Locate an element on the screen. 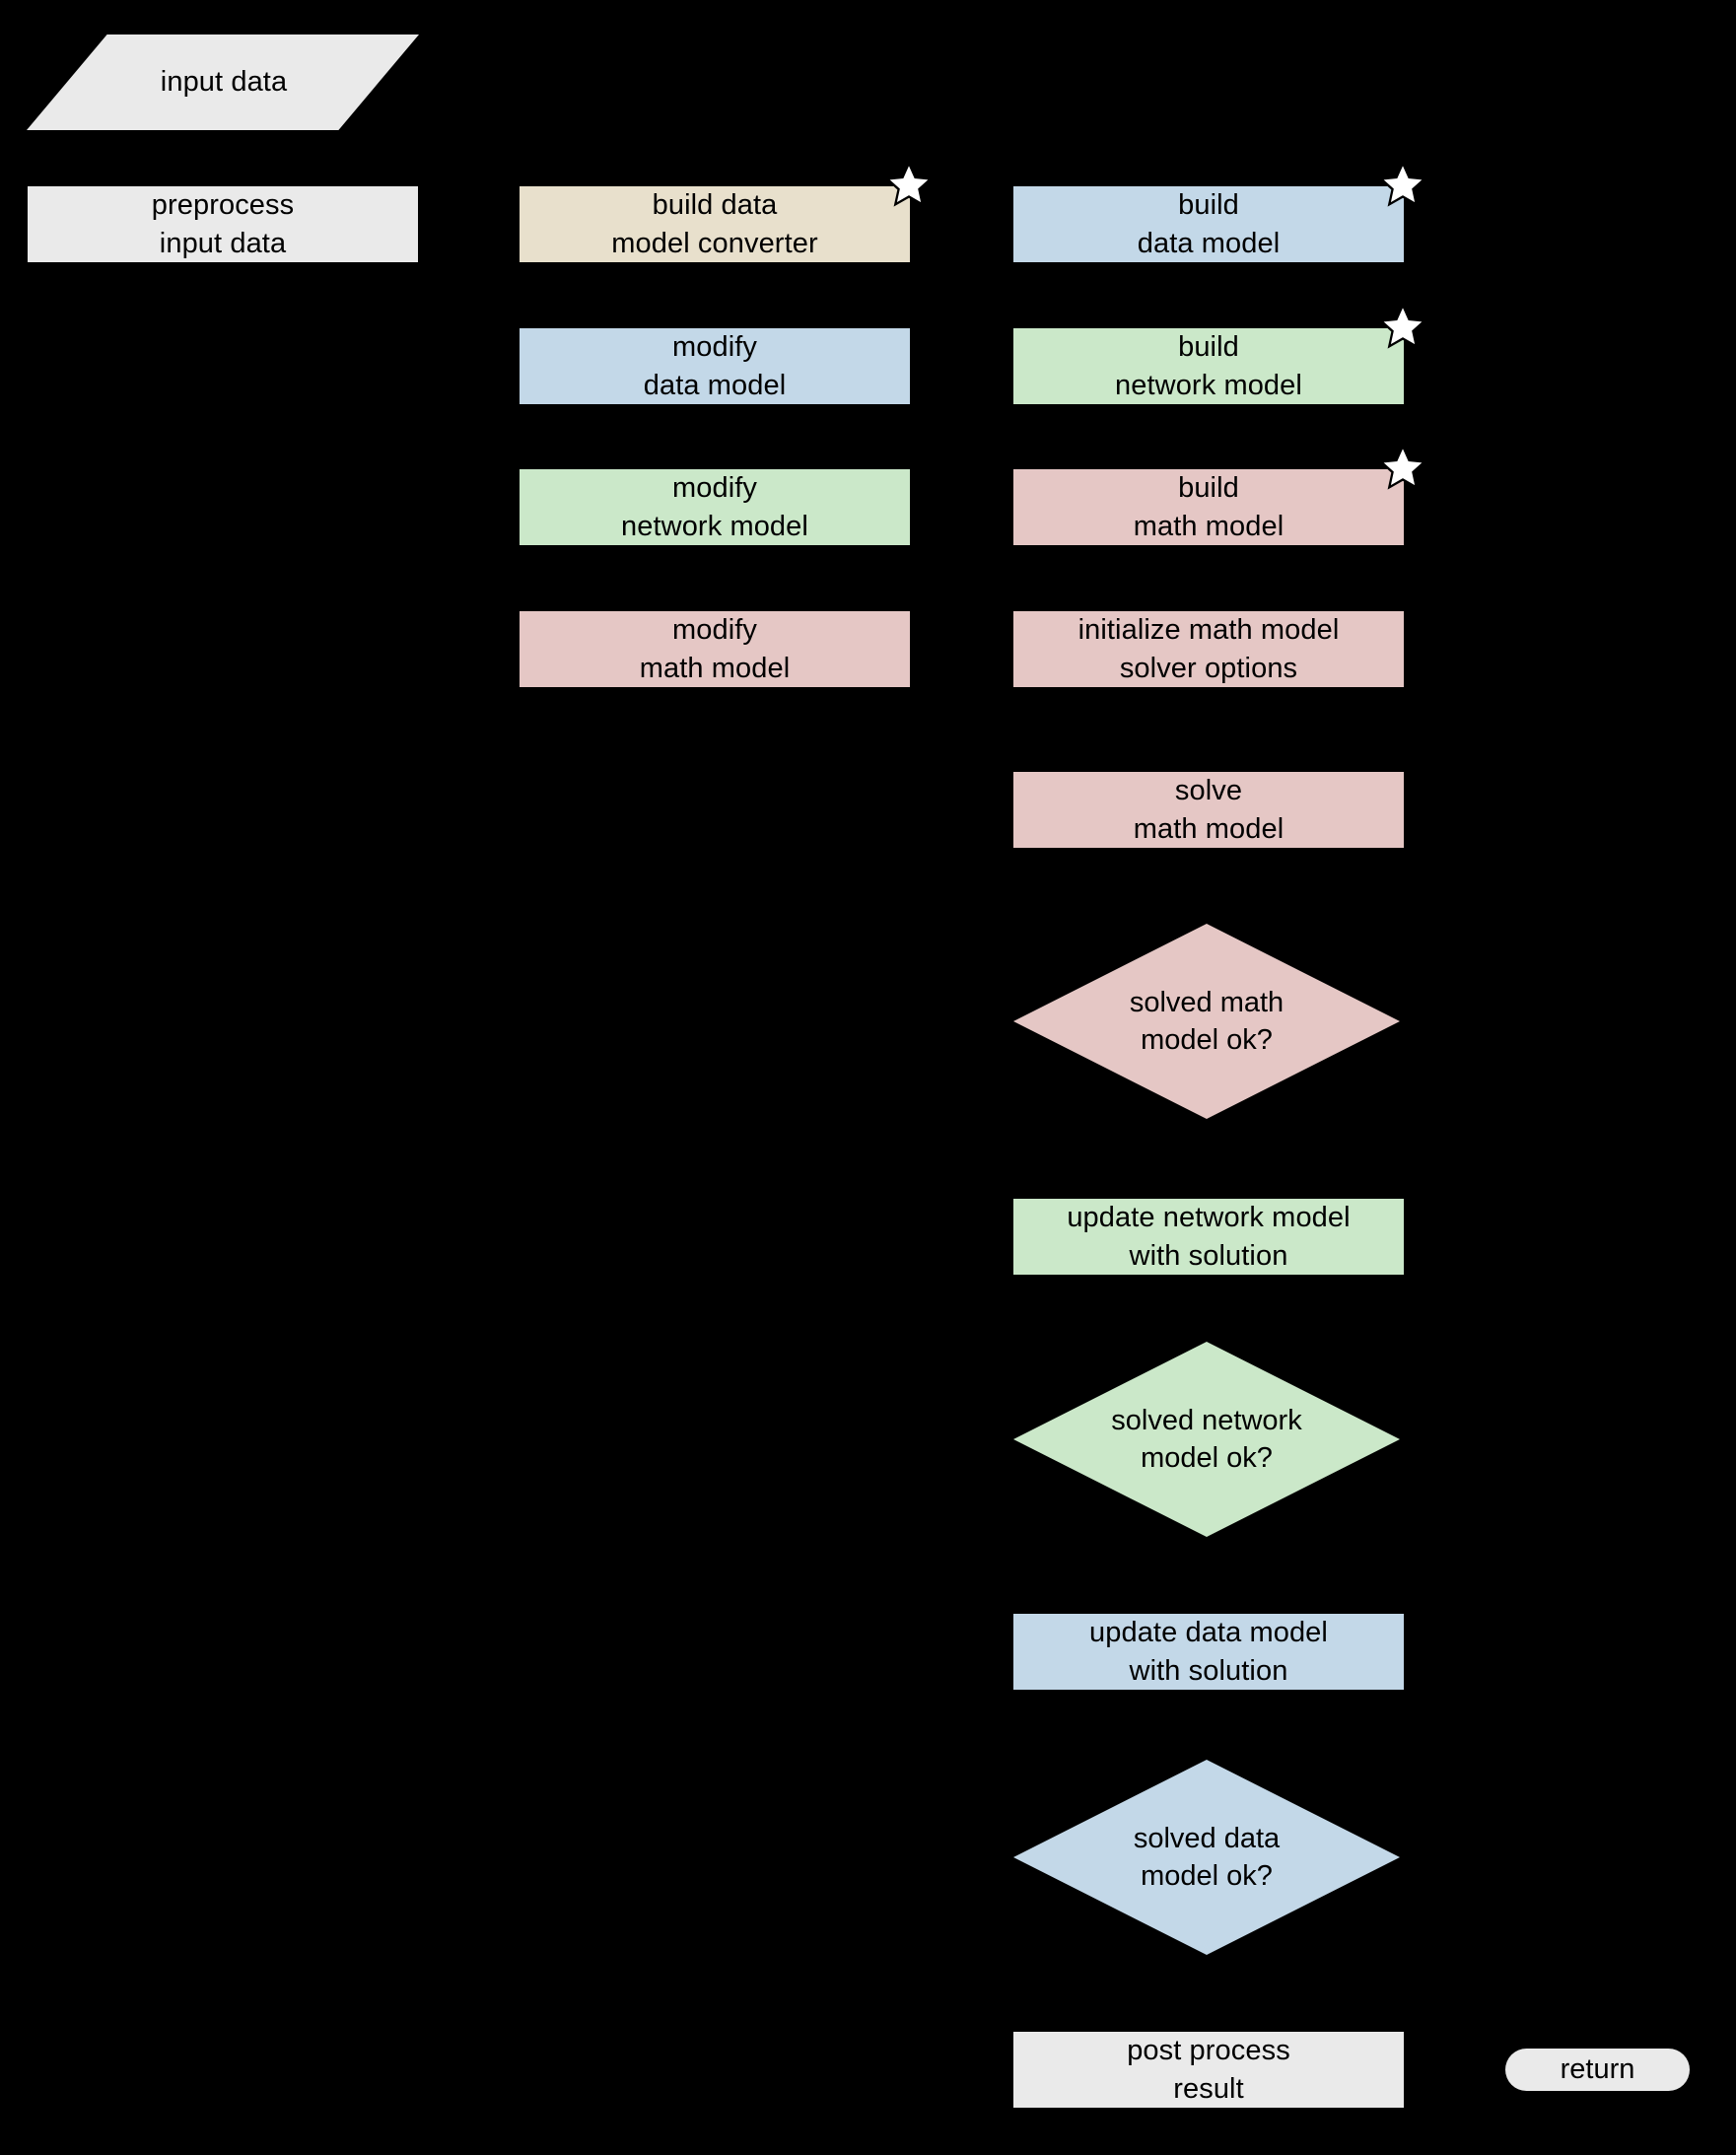 This screenshot has height=2155, width=1736. node-build-math-model: build math model is located at coordinates (1208, 507).